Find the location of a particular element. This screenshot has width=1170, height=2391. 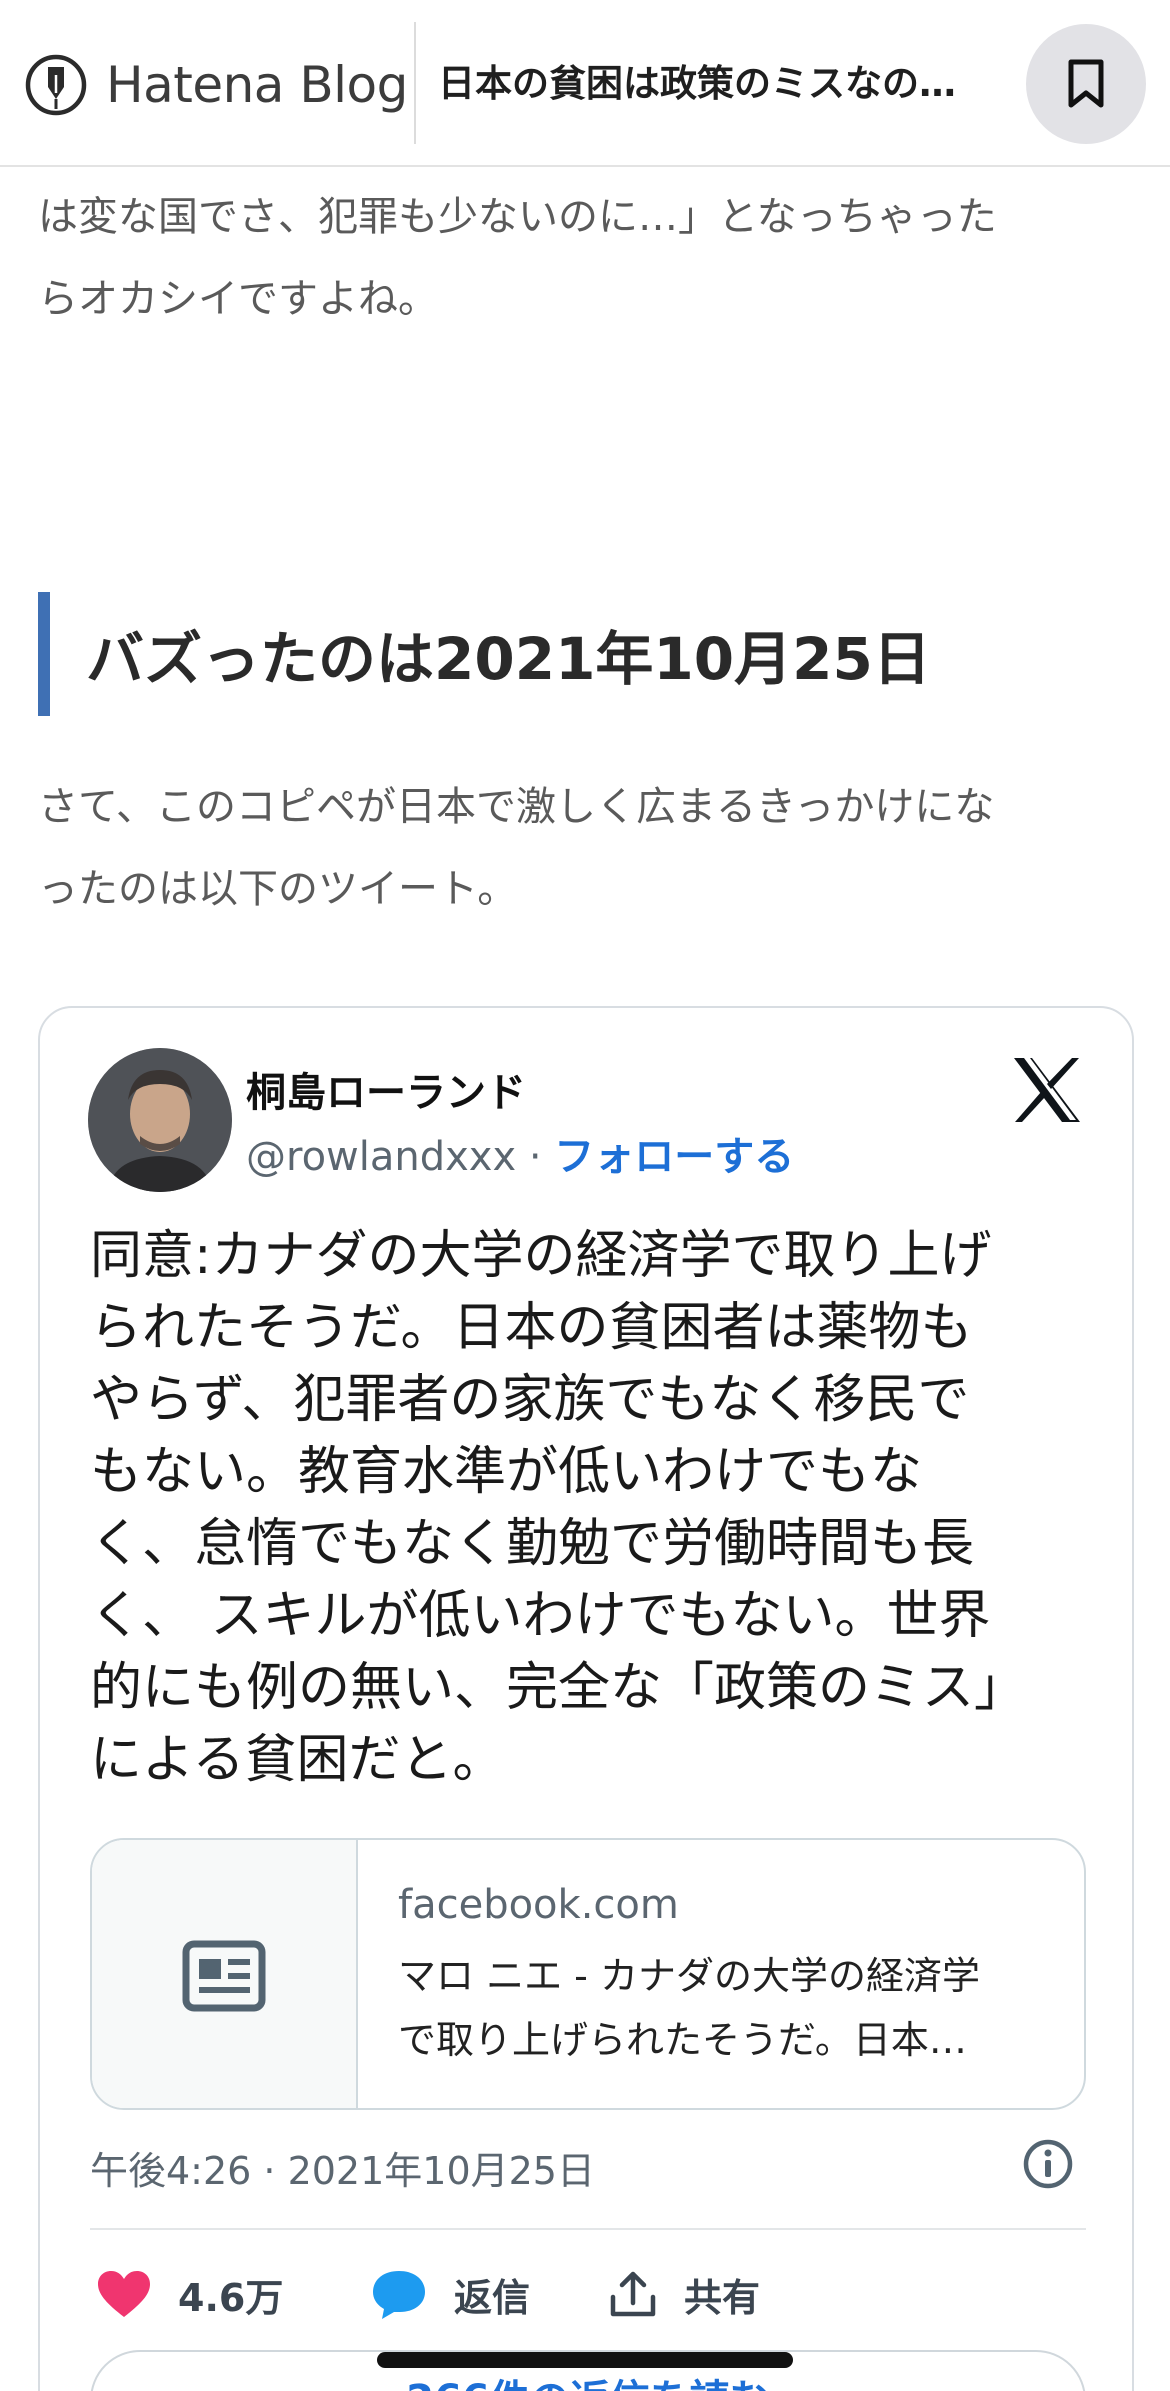

bookmark-button is located at coordinates (1086, 84).